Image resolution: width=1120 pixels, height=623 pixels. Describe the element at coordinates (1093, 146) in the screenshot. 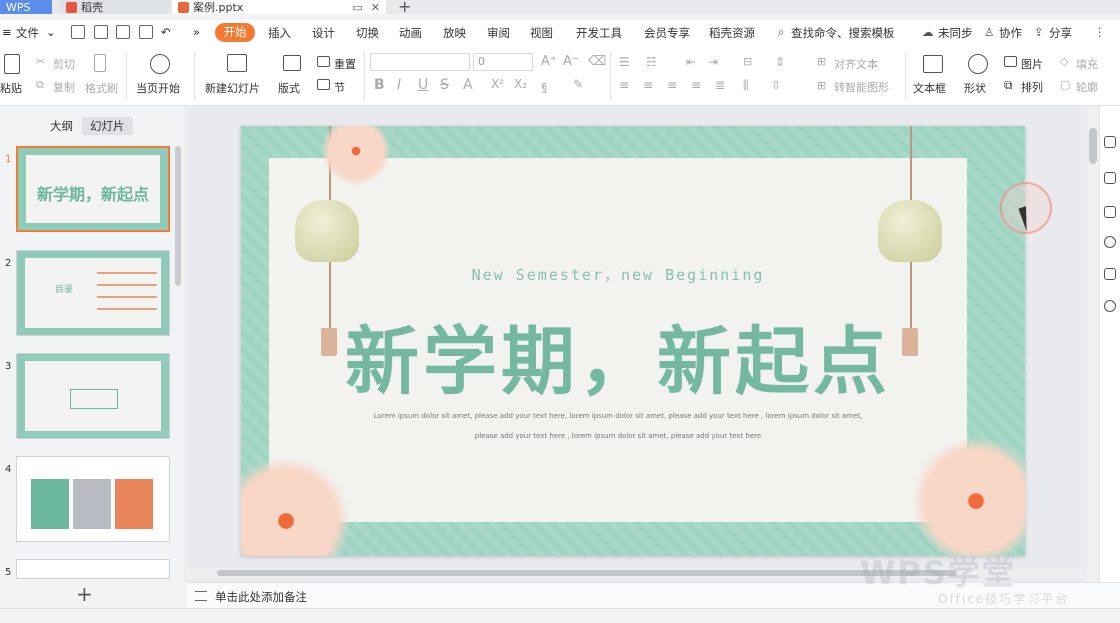

I see `vertical-scroll-thumb` at that location.